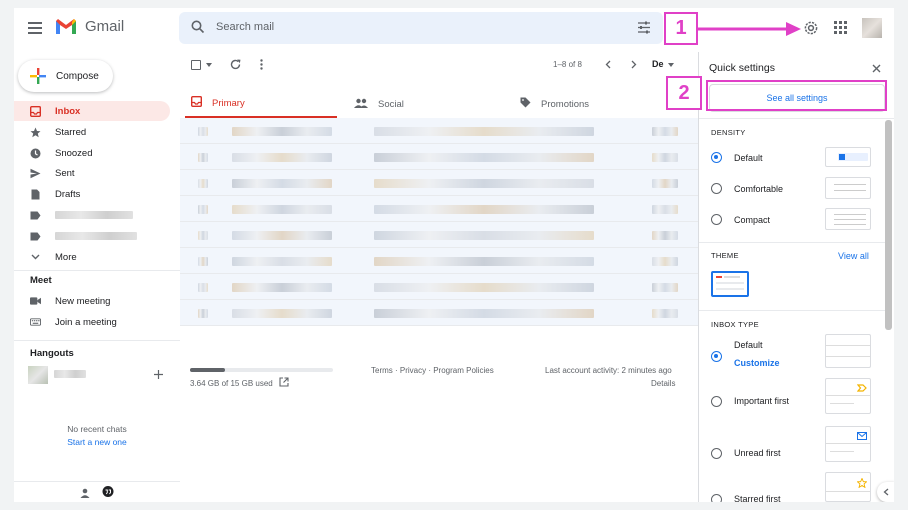 This screenshot has width=908, height=510. What do you see at coordinates (748, 345) in the screenshot?
I see `inbox-default-label: Default` at bounding box center [748, 345].